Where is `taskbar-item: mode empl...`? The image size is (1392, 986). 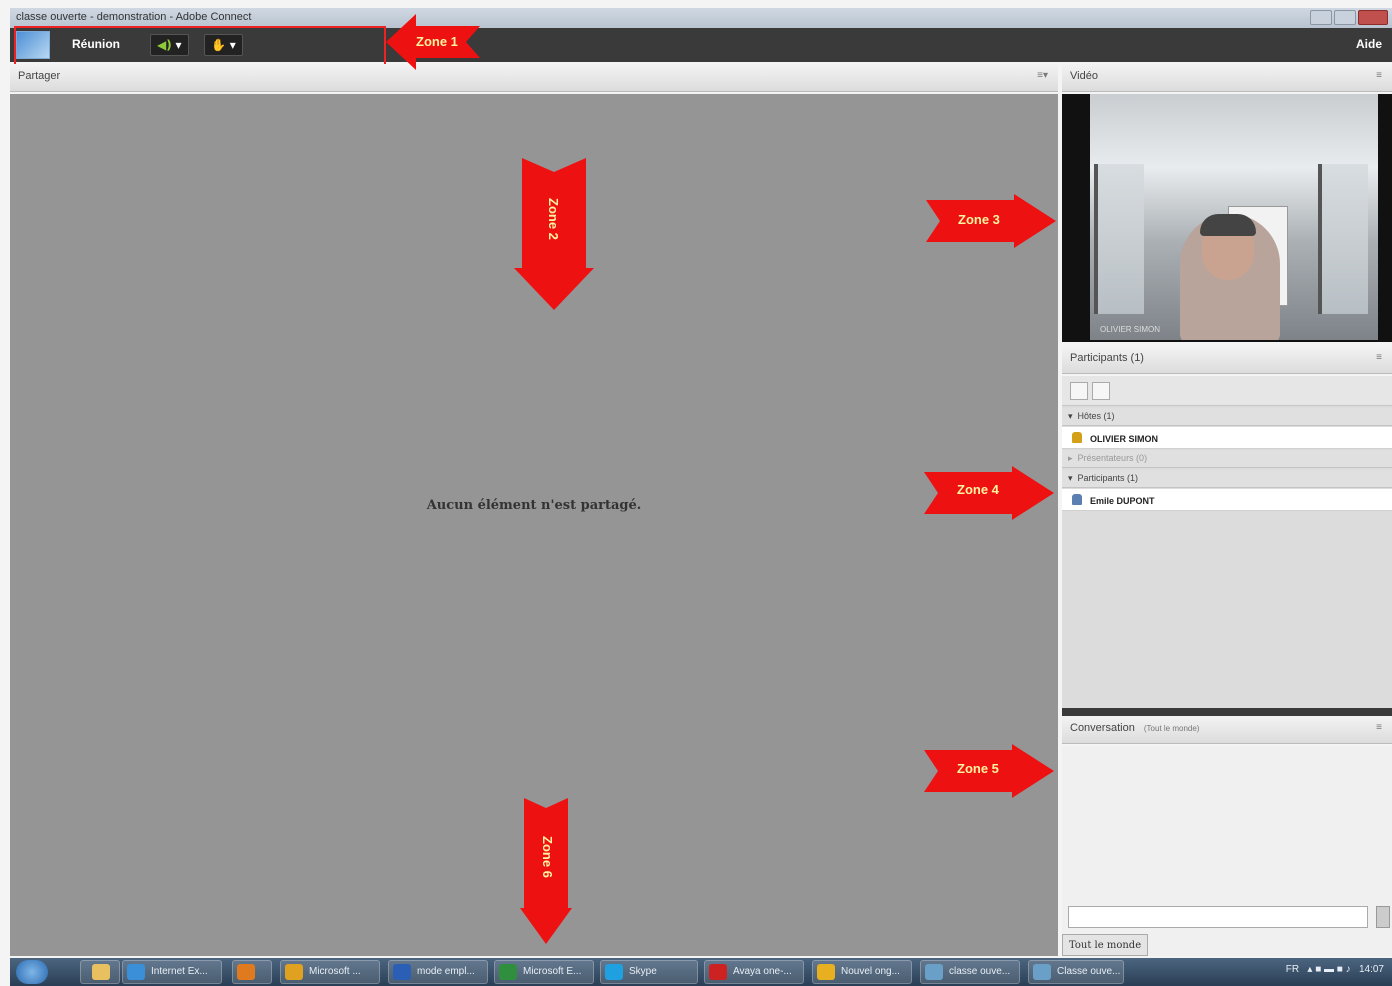
taskbar-item: mode empl... is located at coordinates (438, 972).